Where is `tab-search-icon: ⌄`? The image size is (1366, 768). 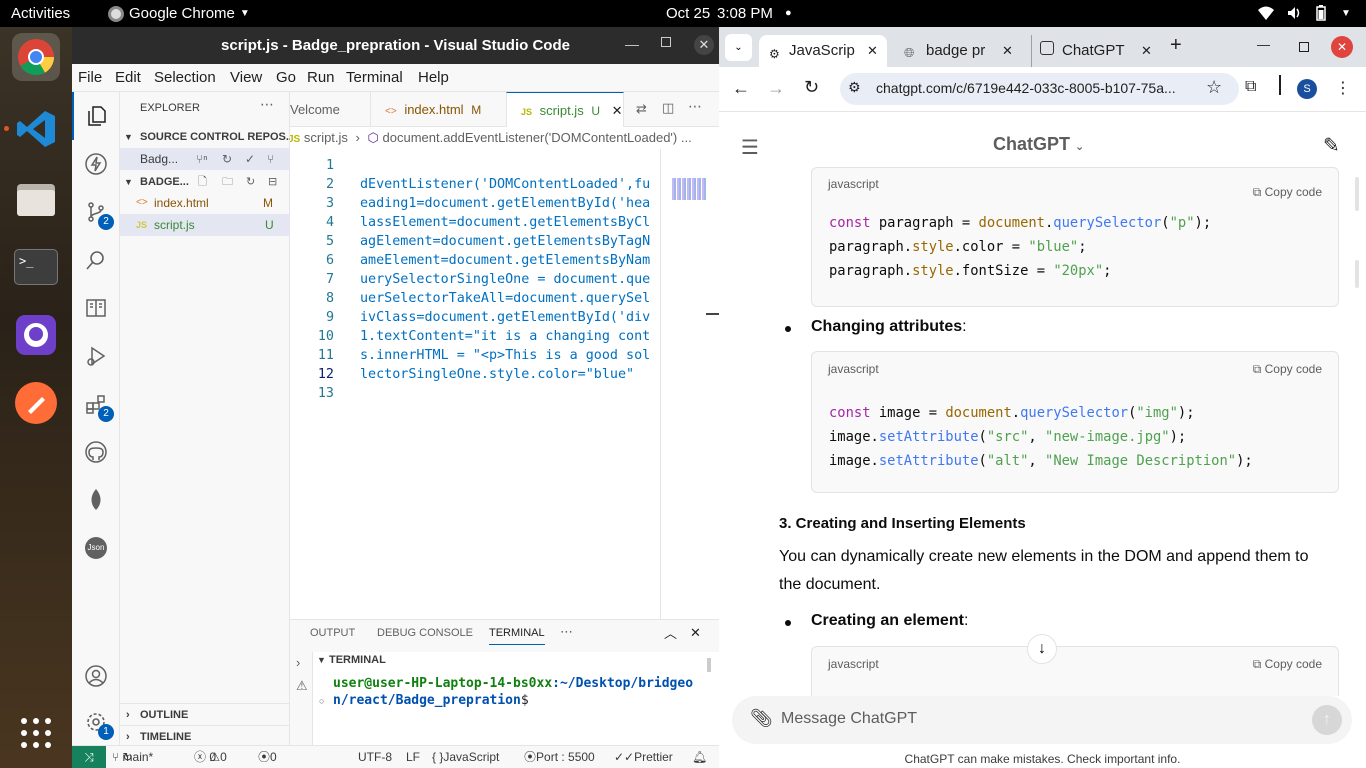
tab-search-icon: ⌄ is located at coordinates (738, 47).